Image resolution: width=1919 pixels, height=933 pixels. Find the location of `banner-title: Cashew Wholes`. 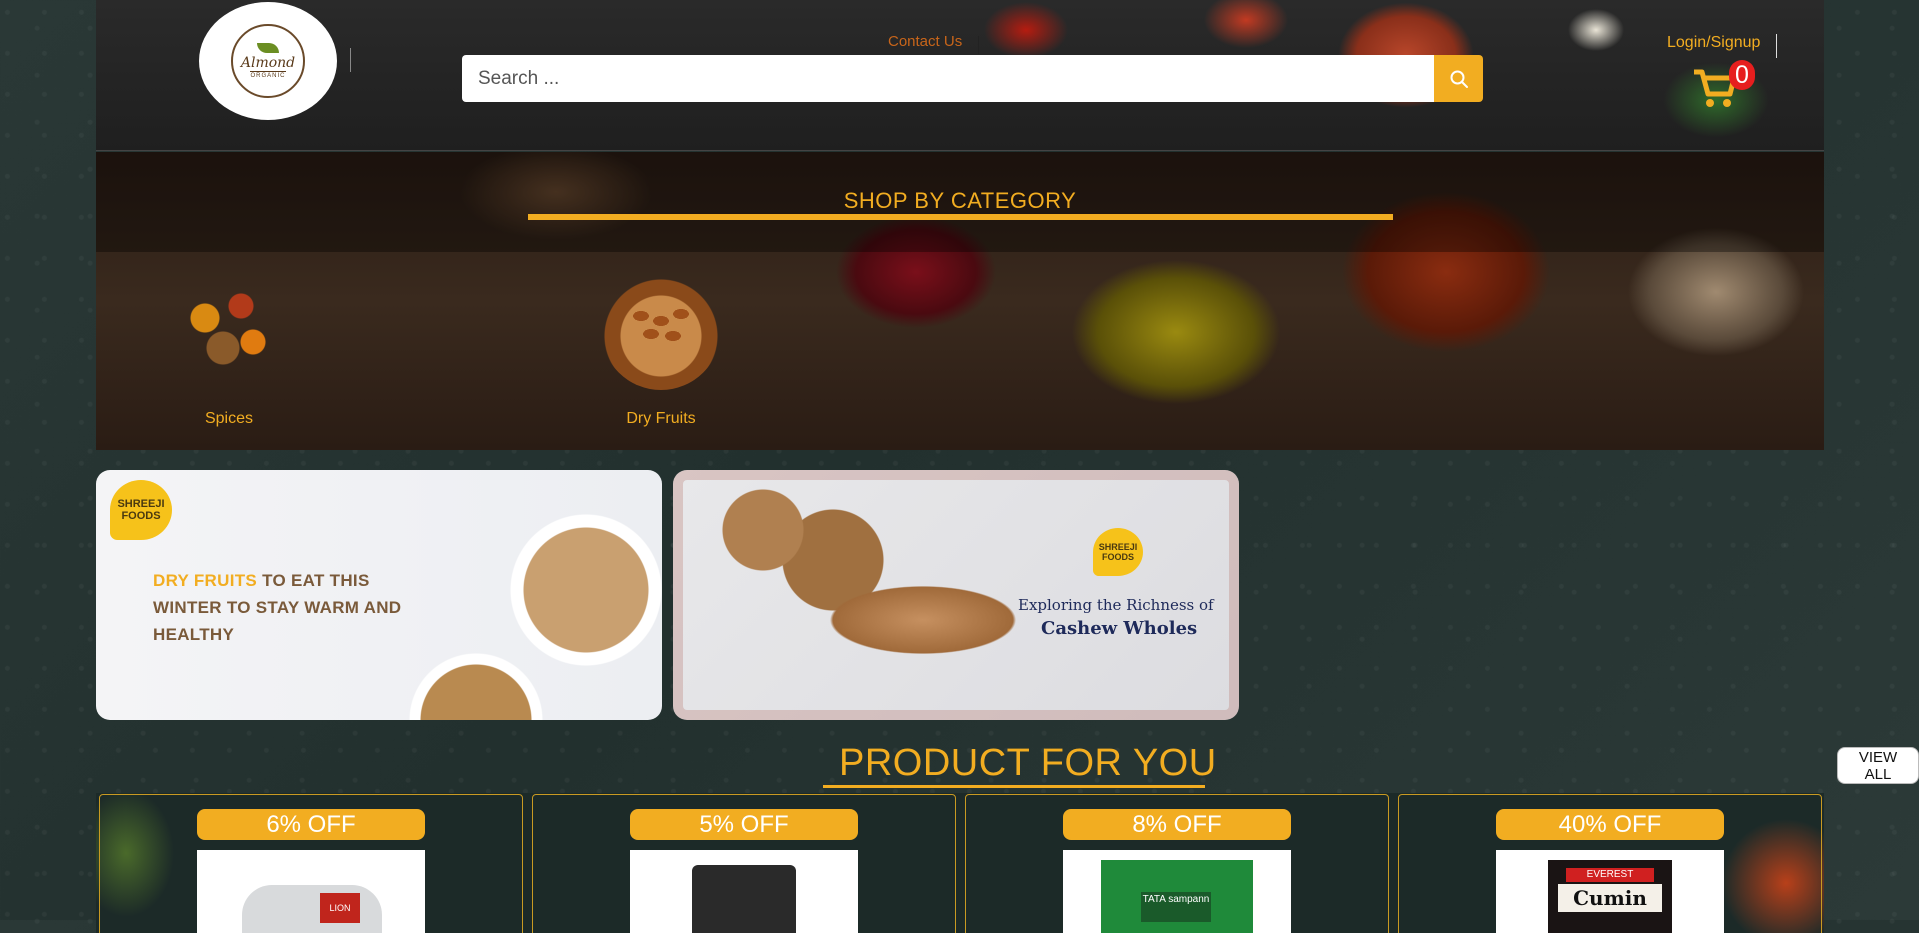

banner-title: Cashew Wholes is located at coordinates (1119, 628).